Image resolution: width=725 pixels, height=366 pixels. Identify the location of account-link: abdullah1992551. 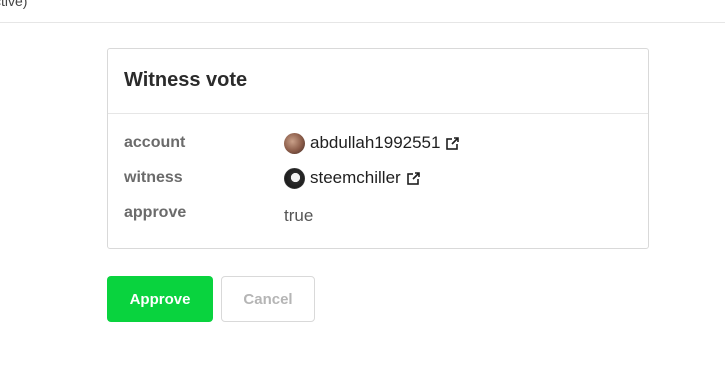
(372, 143).